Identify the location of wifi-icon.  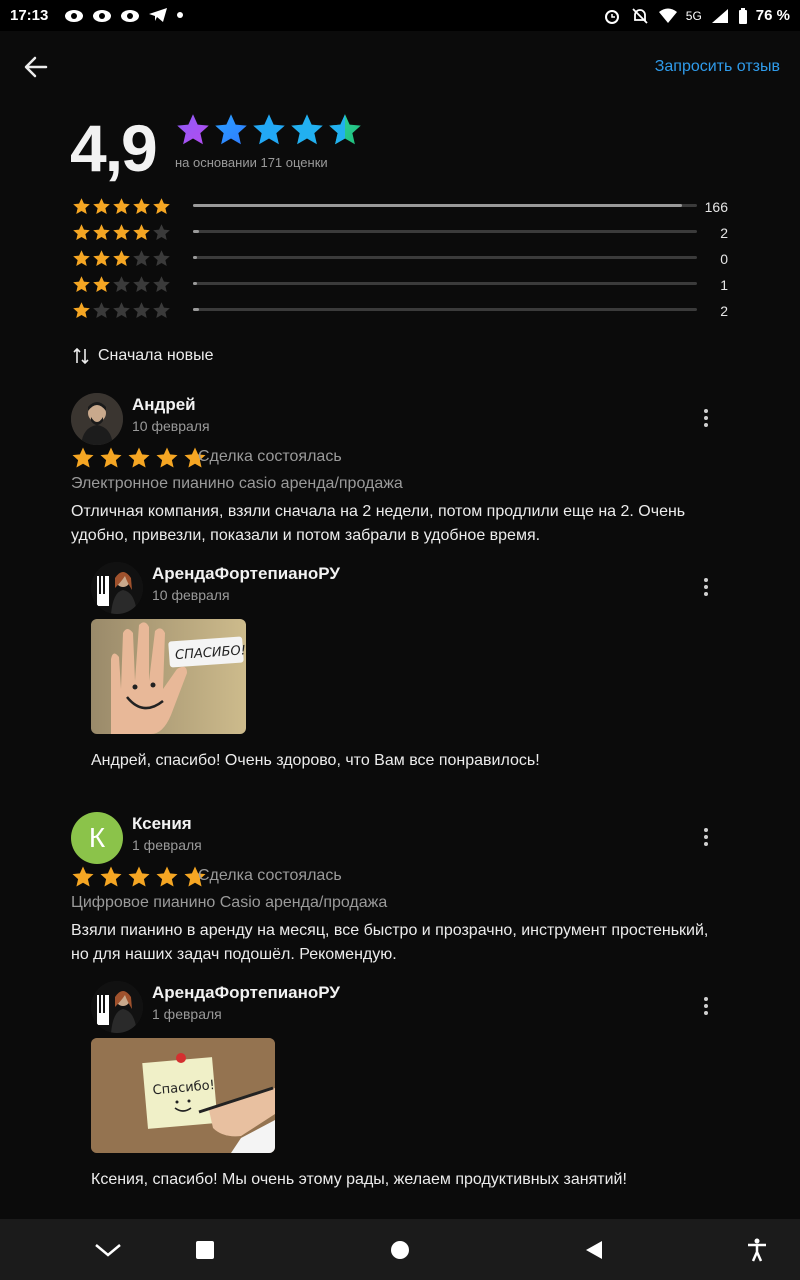
(667, 15).